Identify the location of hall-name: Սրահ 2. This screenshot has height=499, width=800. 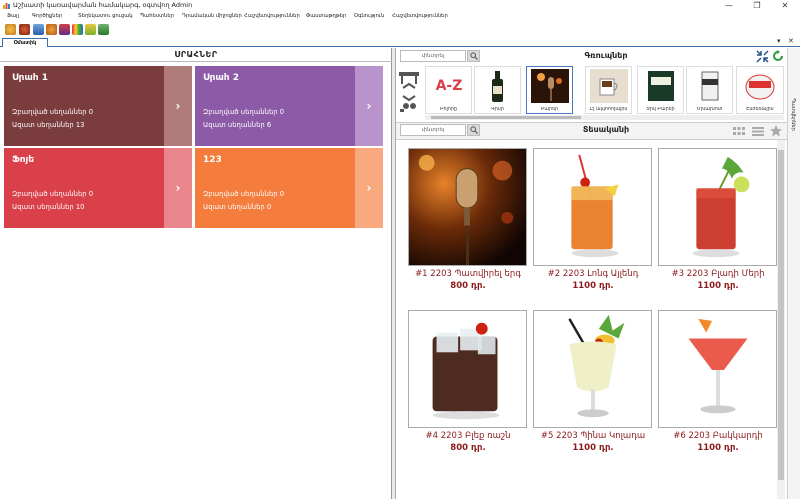
(221, 78).